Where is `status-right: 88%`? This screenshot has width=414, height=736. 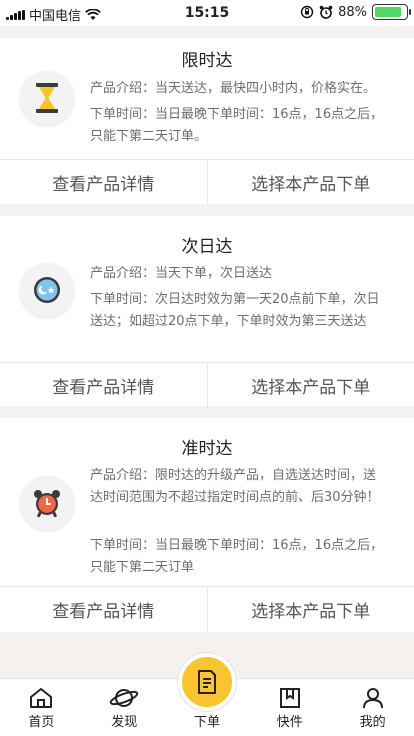 status-right: 88% is located at coordinates (355, 12).